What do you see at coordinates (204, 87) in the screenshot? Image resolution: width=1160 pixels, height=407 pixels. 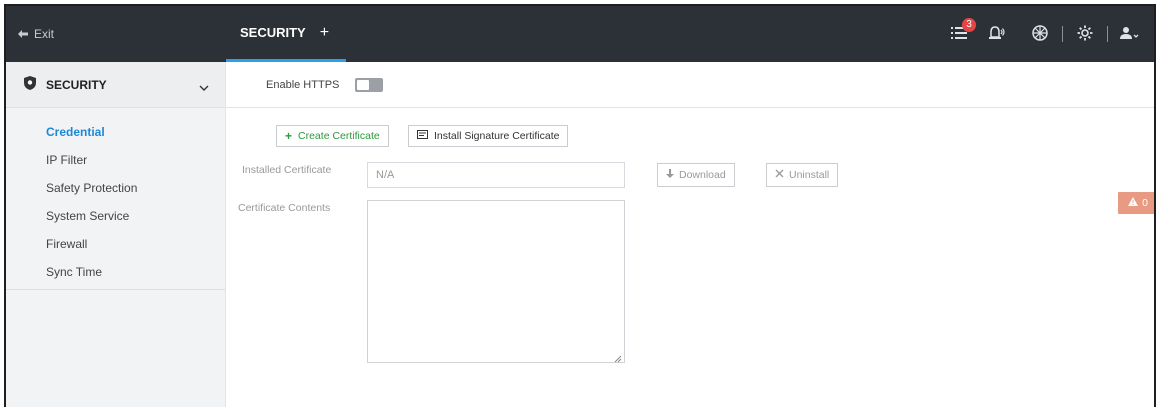 I see `chevron-down-icon` at bounding box center [204, 87].